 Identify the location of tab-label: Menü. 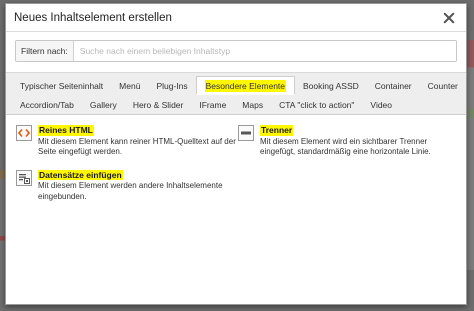
(130, 85).